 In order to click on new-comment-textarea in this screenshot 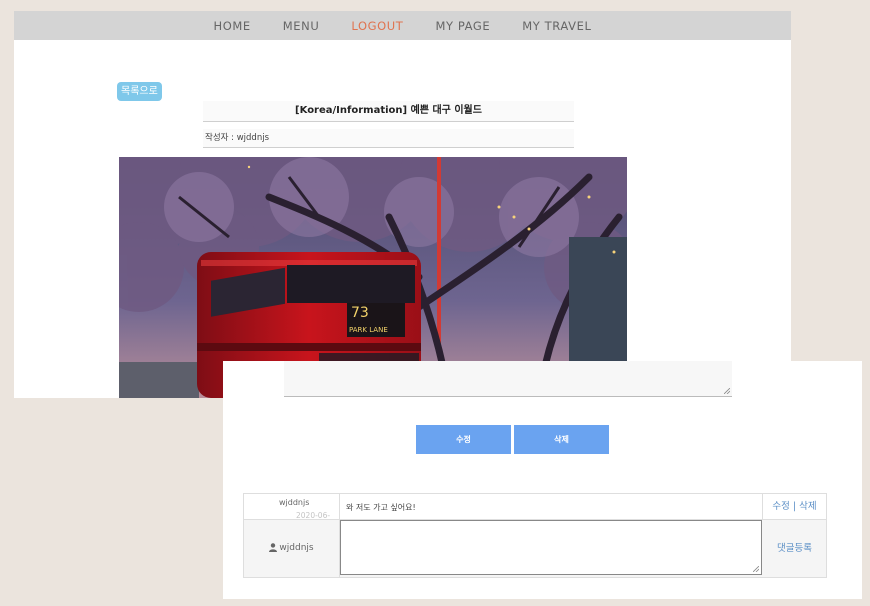, I will do `click(551, 547)`.